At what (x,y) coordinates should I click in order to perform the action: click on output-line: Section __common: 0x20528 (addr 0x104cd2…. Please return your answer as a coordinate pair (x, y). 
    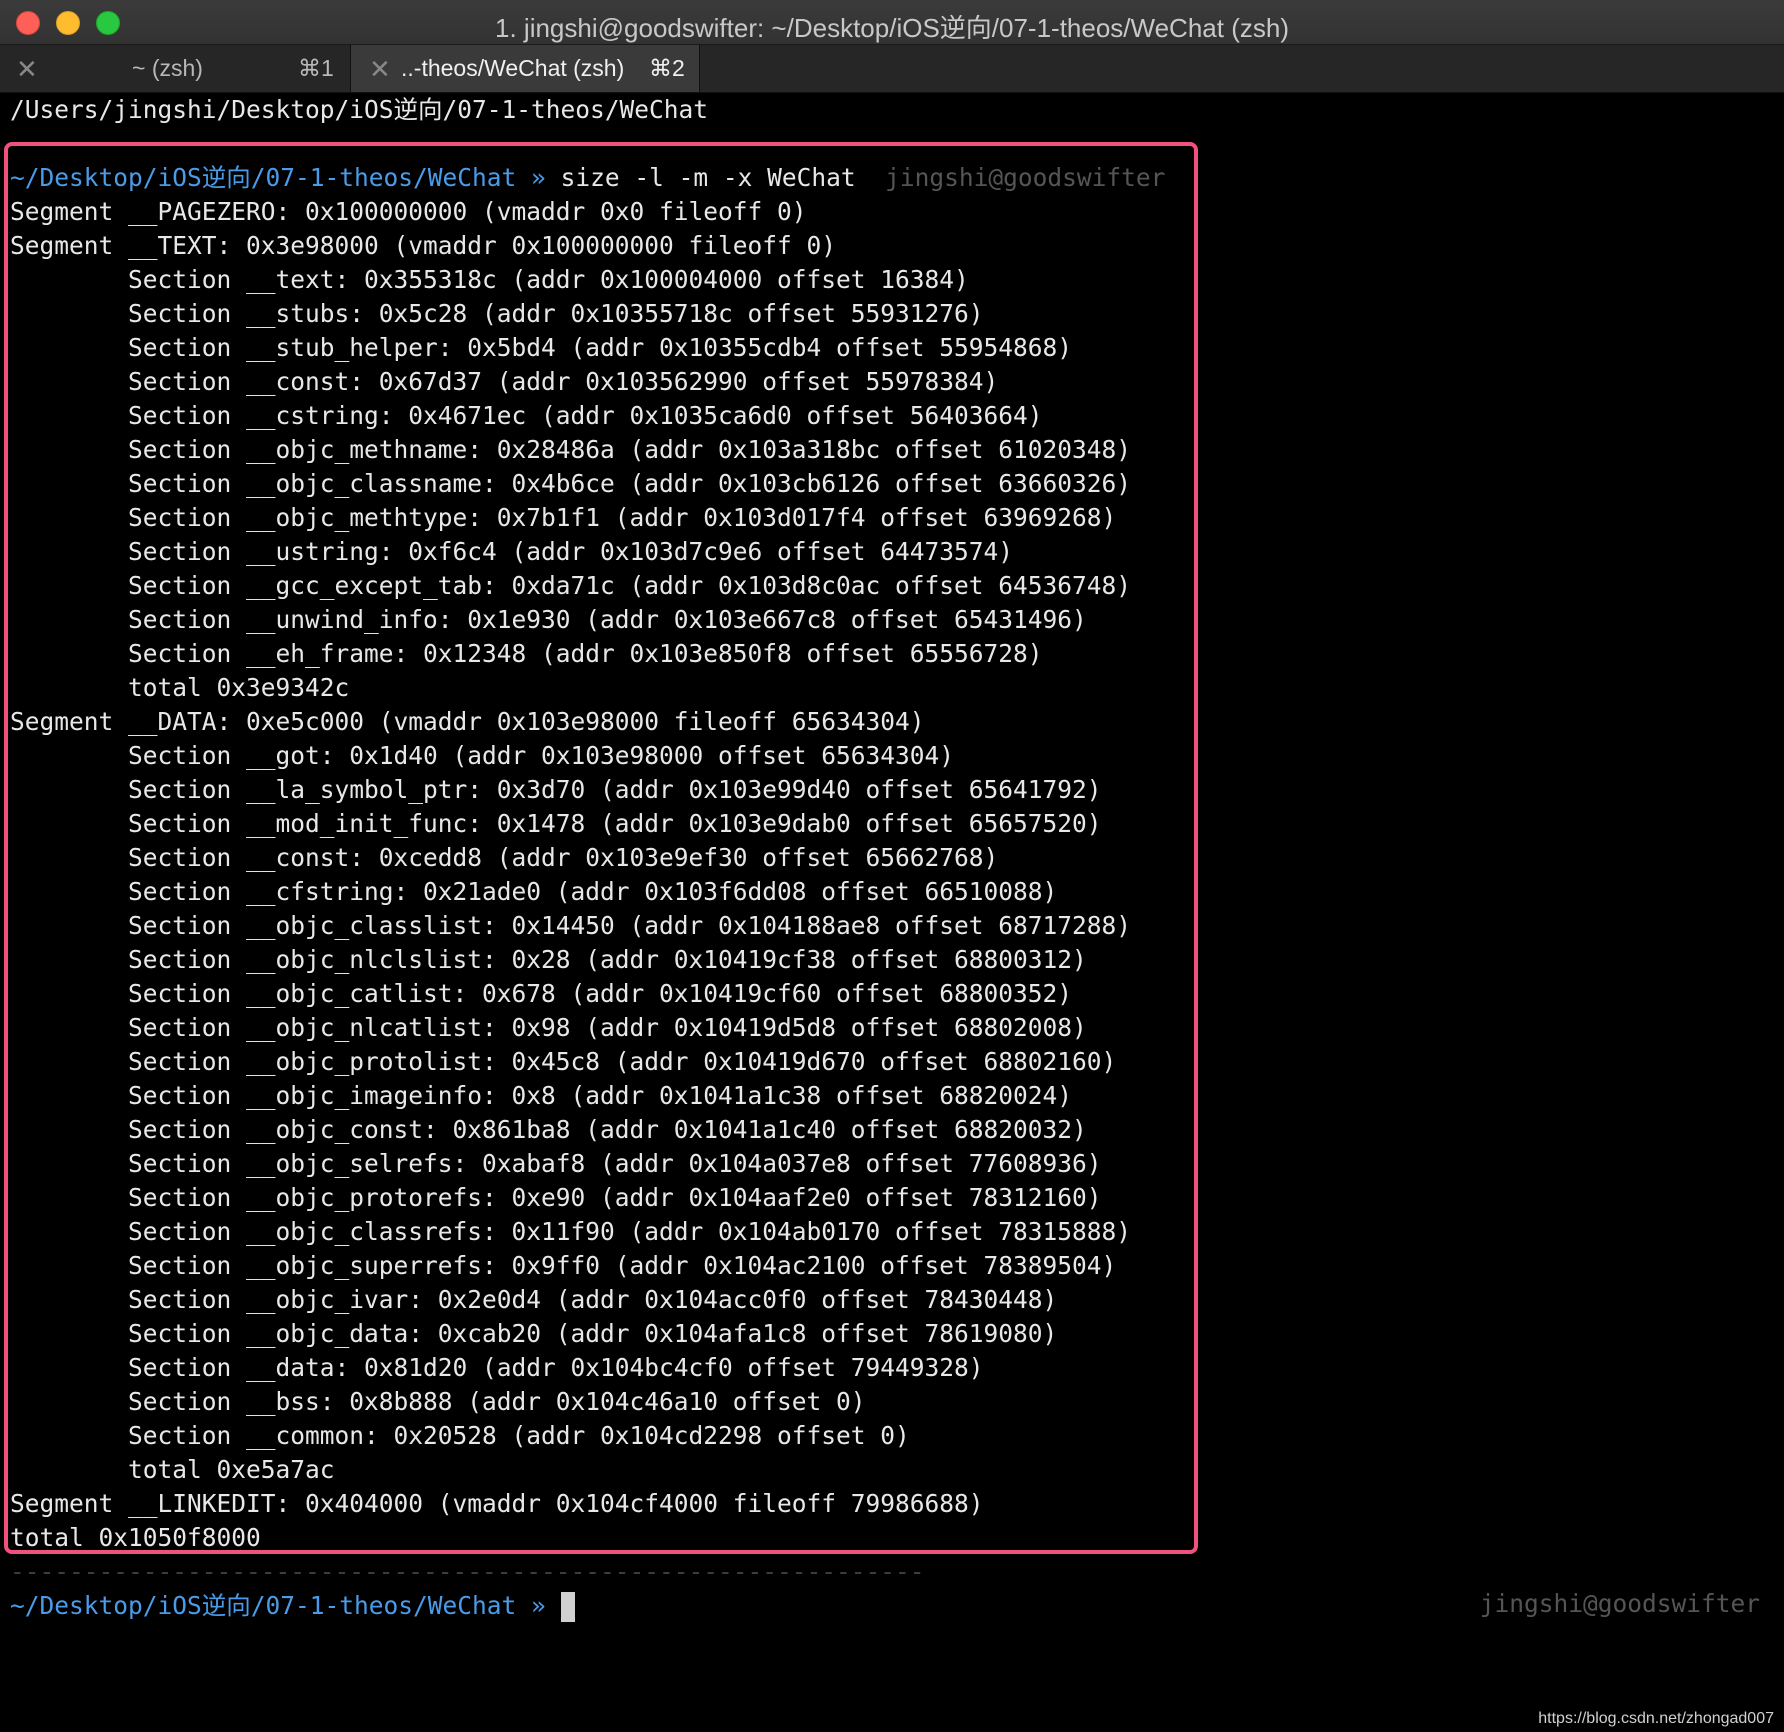
    Looking at the image, I should click on (460, 1435).